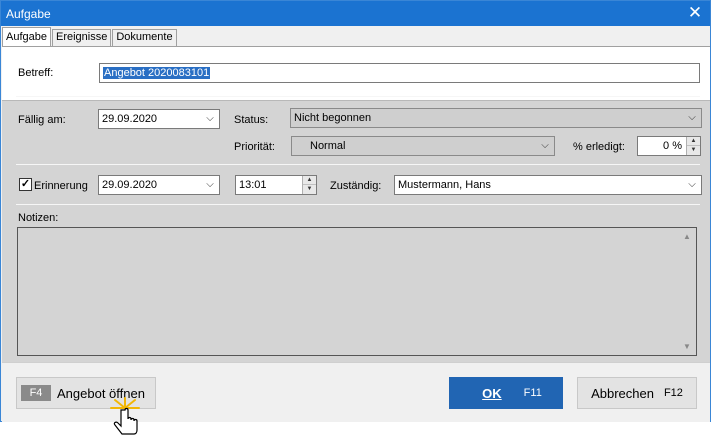  I want to click on erledigt-label: % erledigt:, so click(599, 147).